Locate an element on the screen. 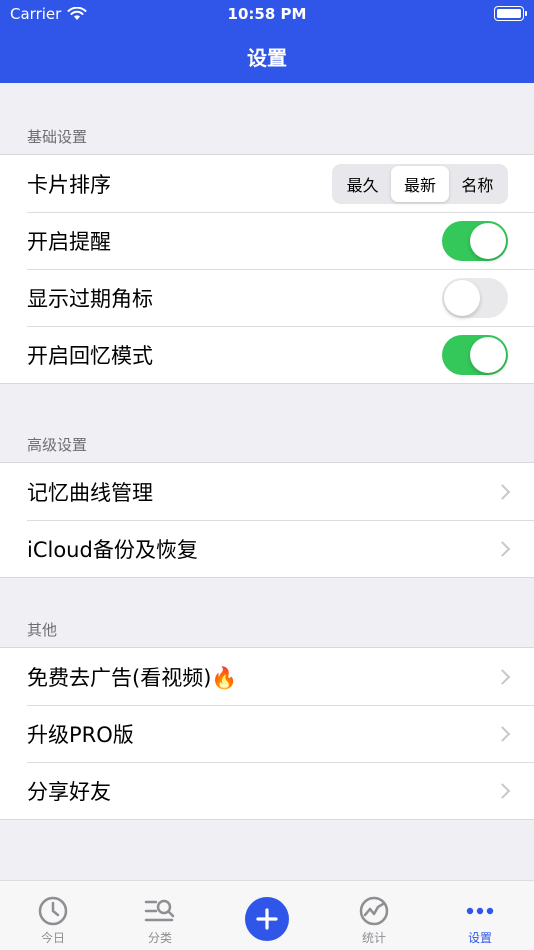 This screenshot has height=950, width=534. tab-settings: 设置 is located at coordinates (480, 915).